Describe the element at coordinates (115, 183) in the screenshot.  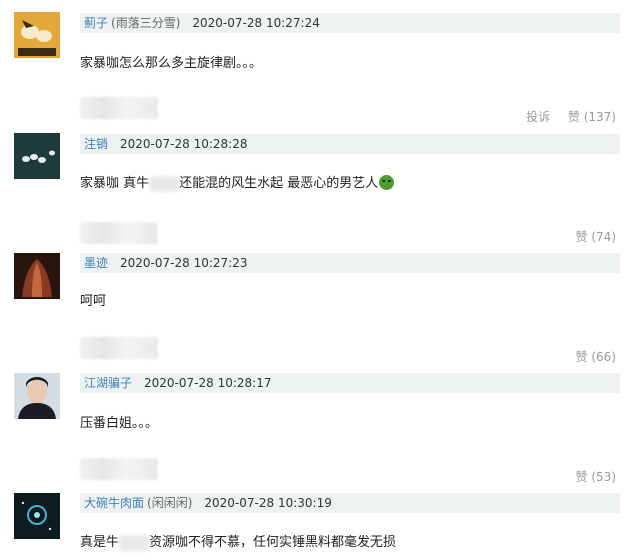
I see `comment-text-part1: 家暴咖 真牛` at that location.